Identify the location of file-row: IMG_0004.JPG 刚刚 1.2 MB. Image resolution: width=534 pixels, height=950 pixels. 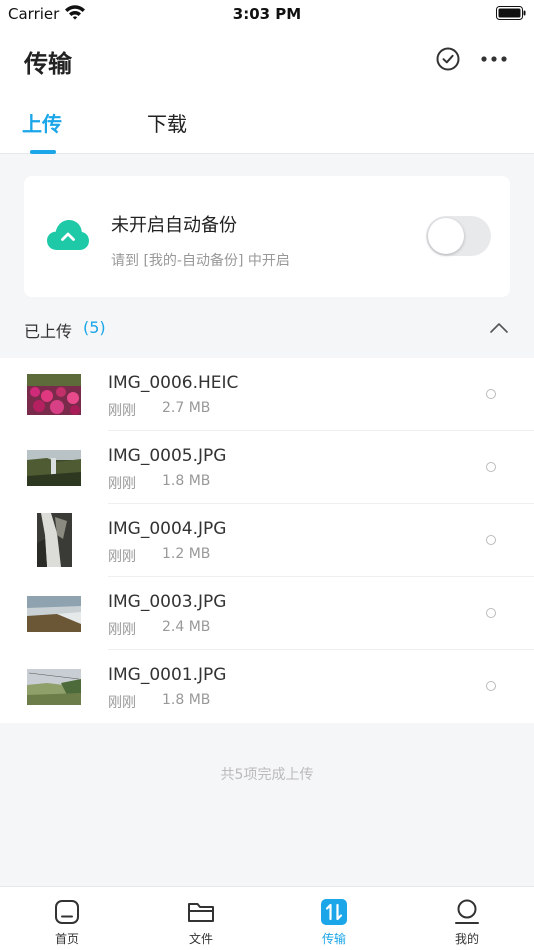
(267, 540).